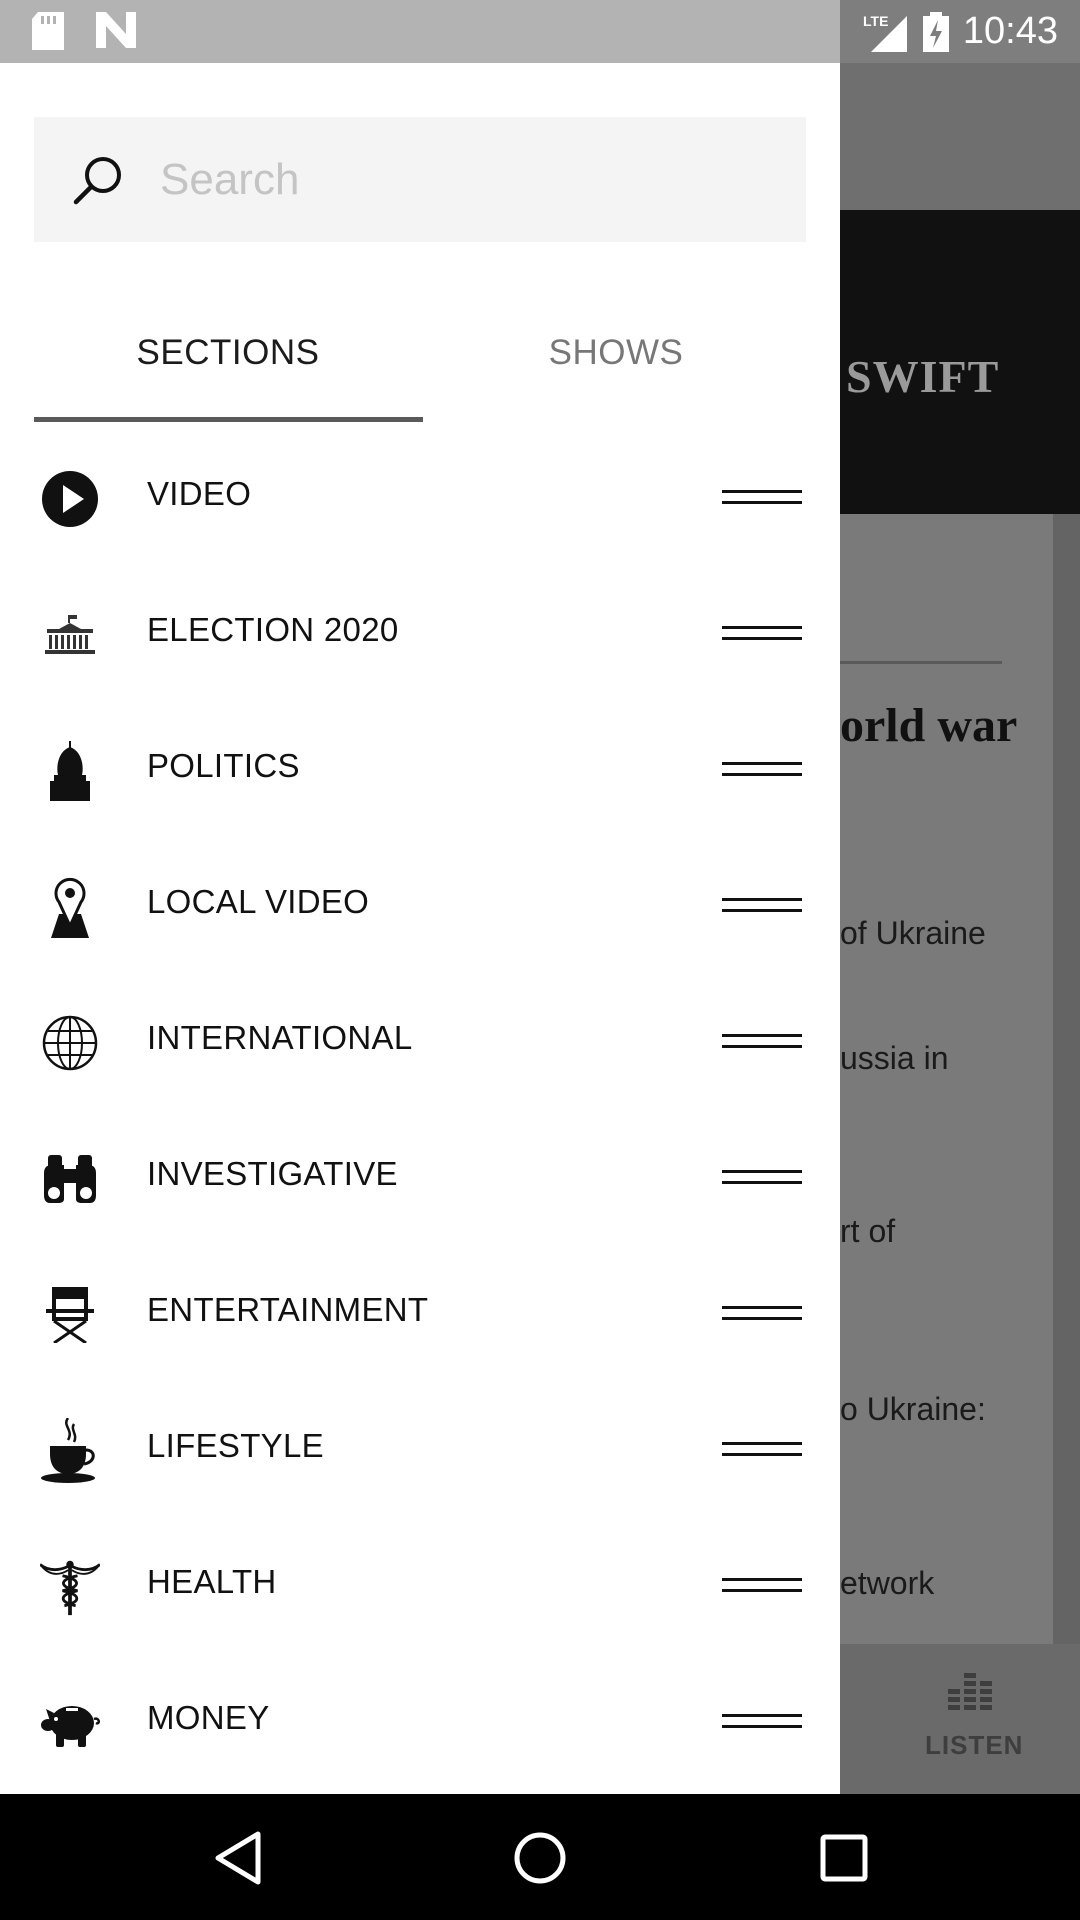 Image resolution: width=1080 pixels, height=1920 pixels. What do you see at coordinates (228, 381) in the screenshot?
I see `tab-sections: SECTIONS` at bounding box center [228, 381].